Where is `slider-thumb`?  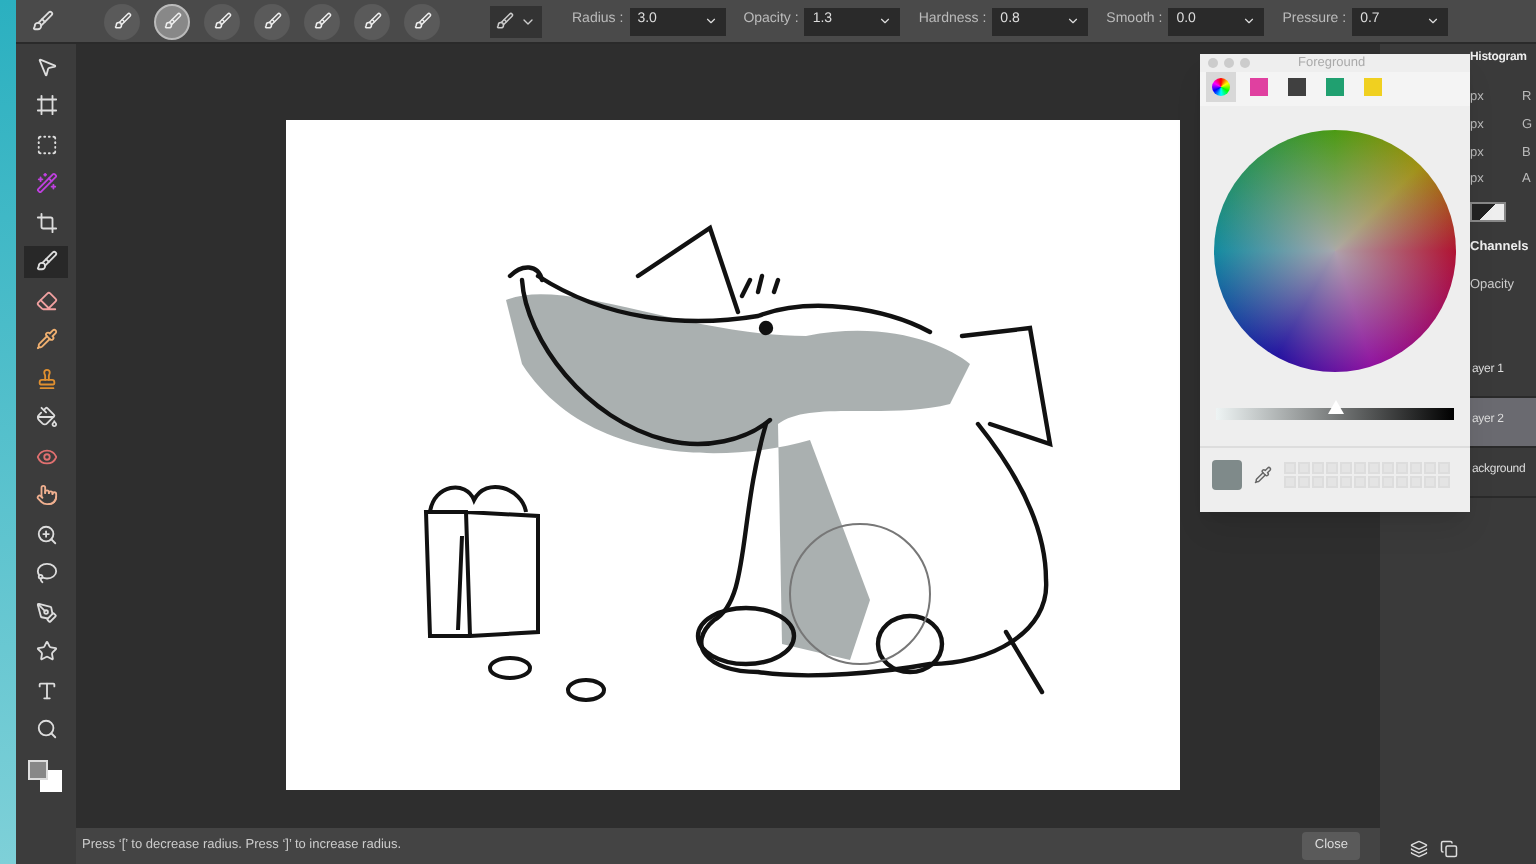 slider-thumb is located at coordinates (1335, 407).